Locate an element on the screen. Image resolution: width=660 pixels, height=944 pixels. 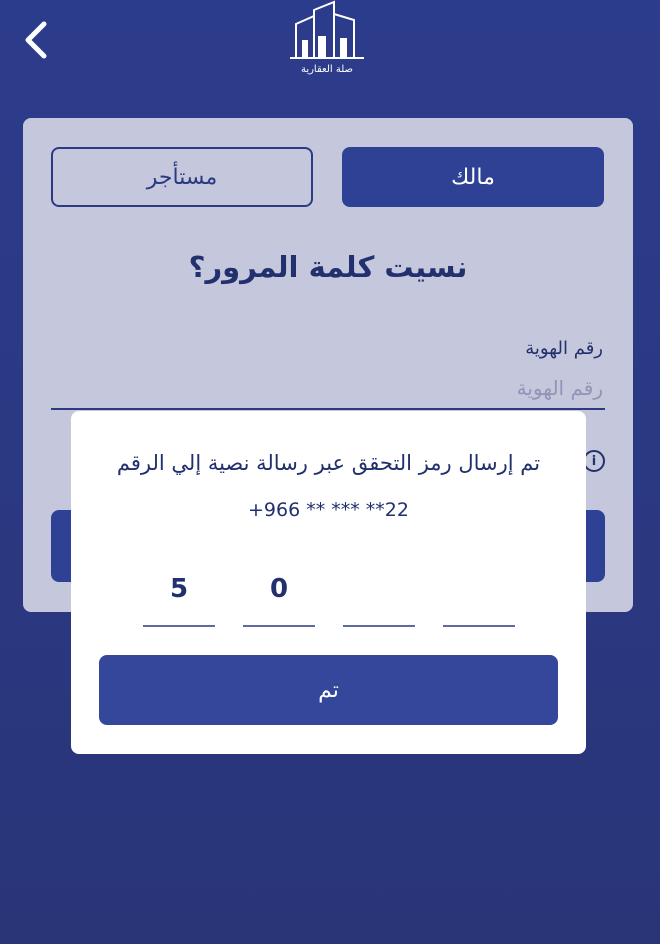
otp-digit: 0 is located at coordinates (279, 589).